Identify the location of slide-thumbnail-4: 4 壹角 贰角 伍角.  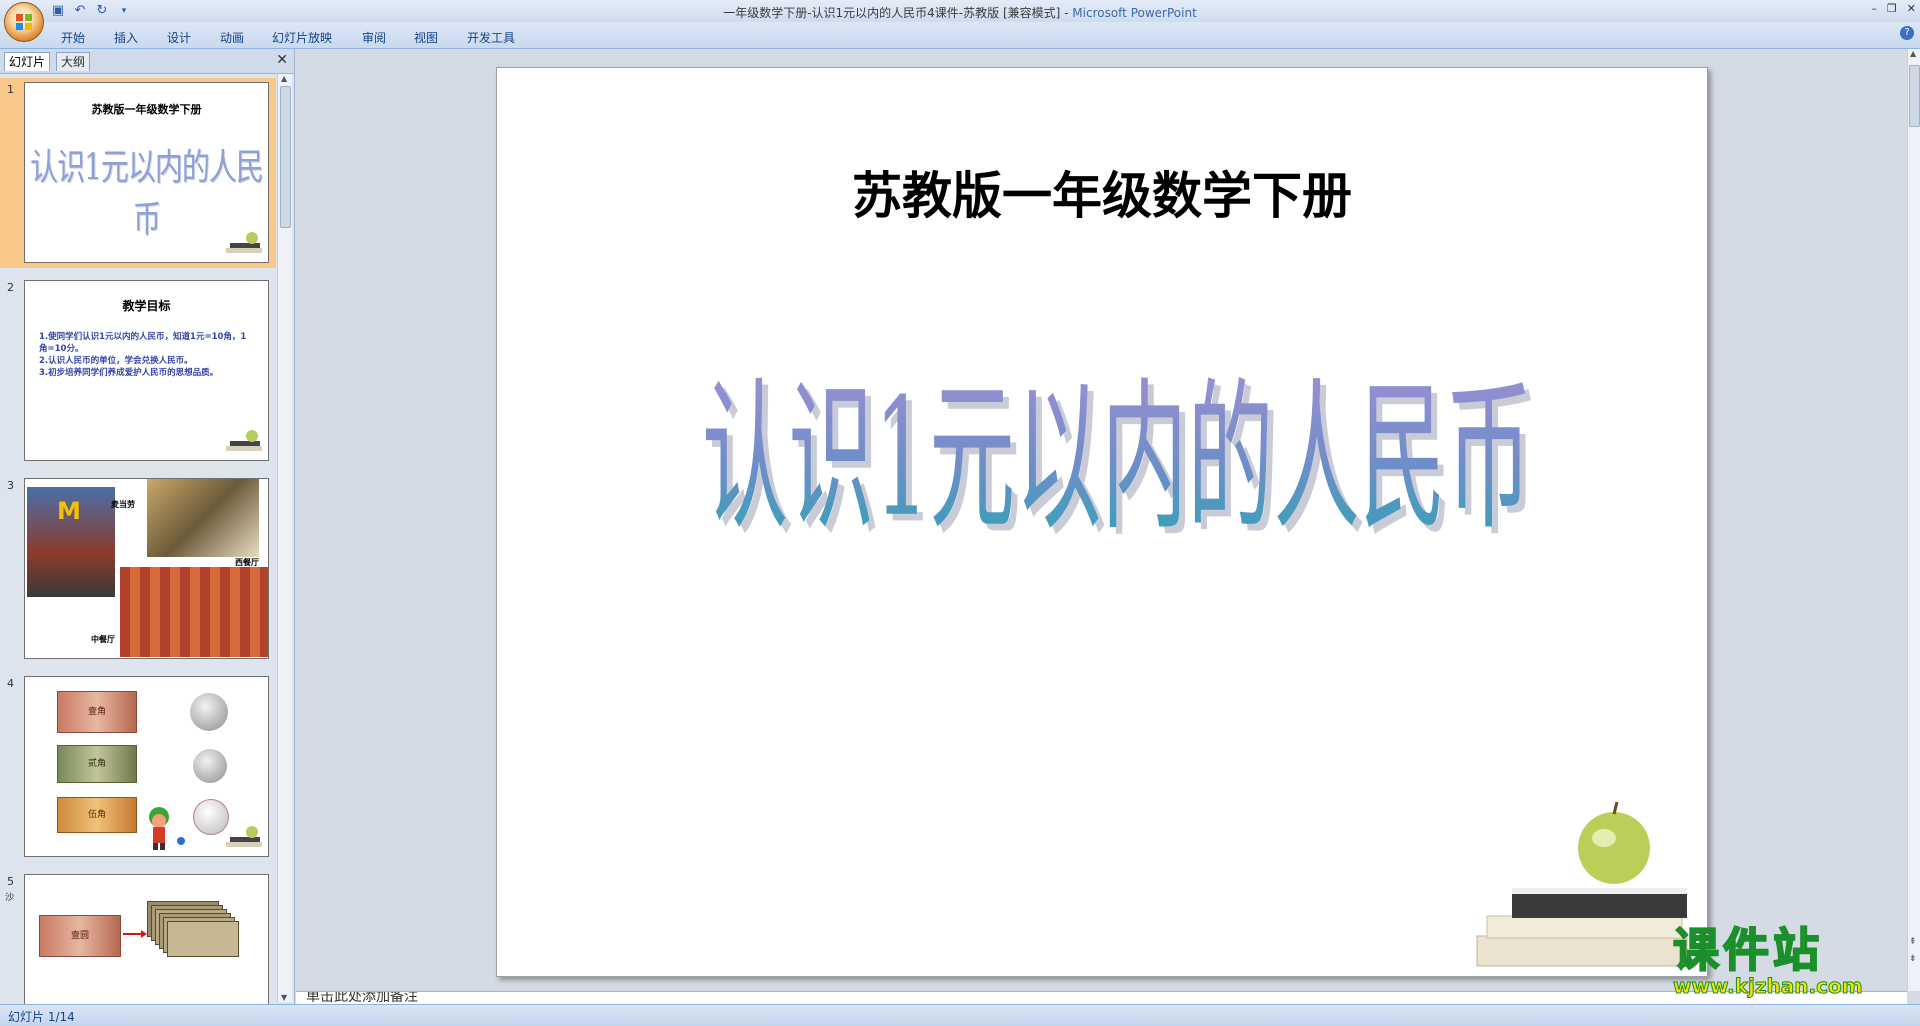
(138, 767).